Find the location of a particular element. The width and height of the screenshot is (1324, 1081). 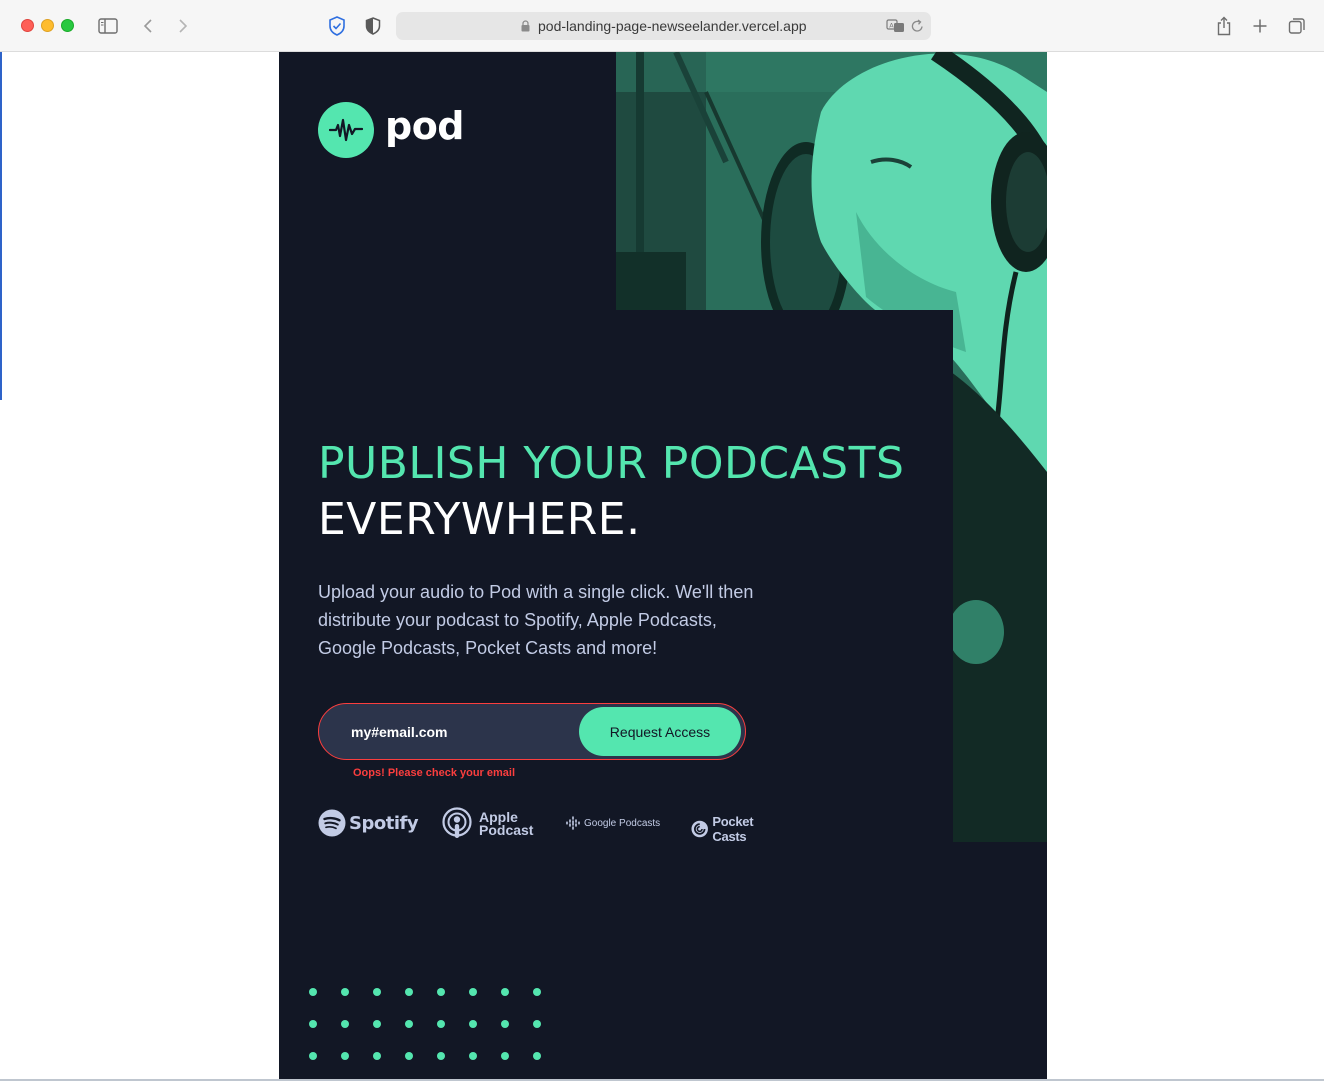

apple-podcast-label: Apple Podcast is located at coordinates (506, 824).